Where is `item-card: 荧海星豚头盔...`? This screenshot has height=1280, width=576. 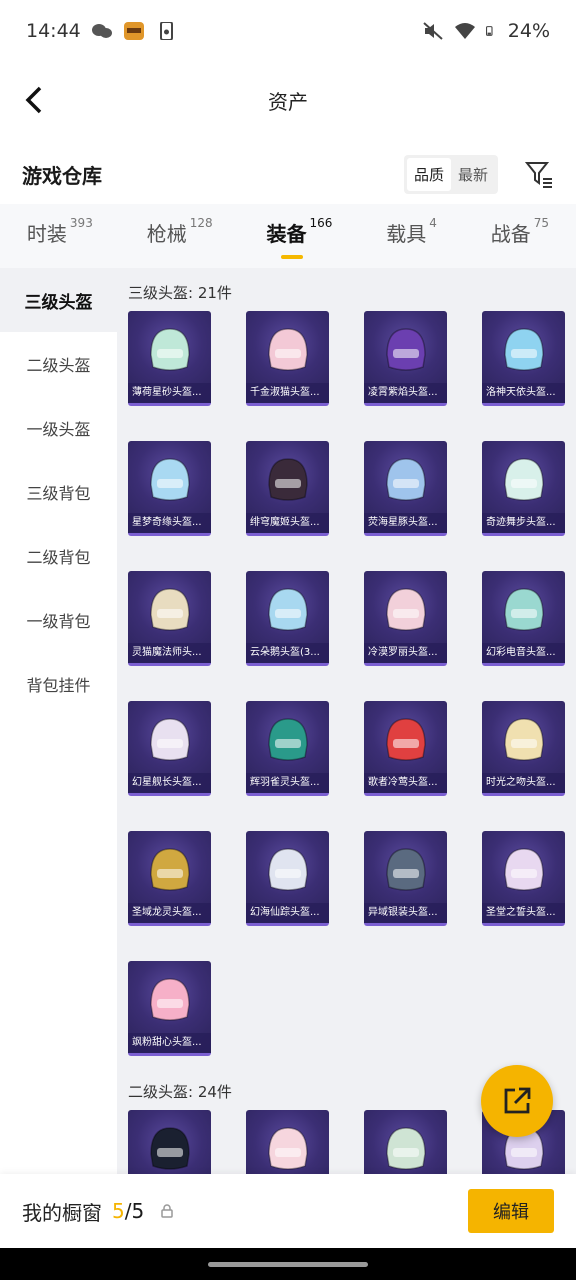
item-card: 荧海星豚头盔... is located at coordinates (405, 488).